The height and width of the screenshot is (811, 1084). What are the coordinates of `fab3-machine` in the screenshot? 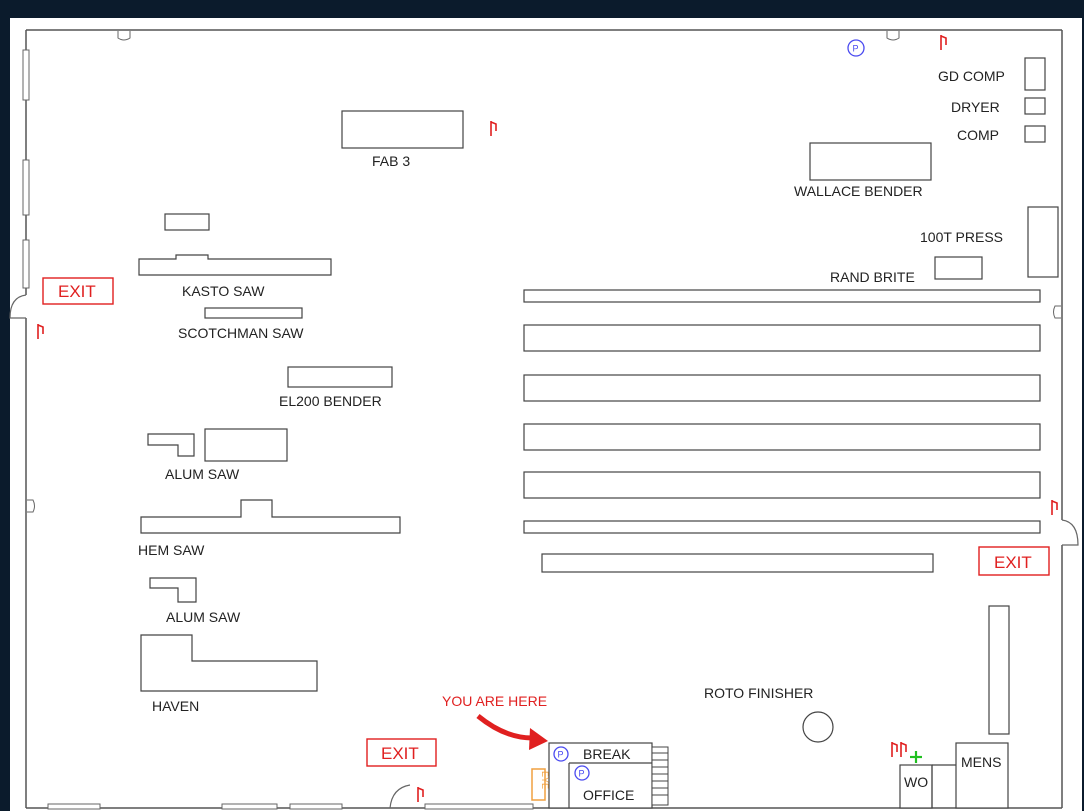 It's located at (402, 129).